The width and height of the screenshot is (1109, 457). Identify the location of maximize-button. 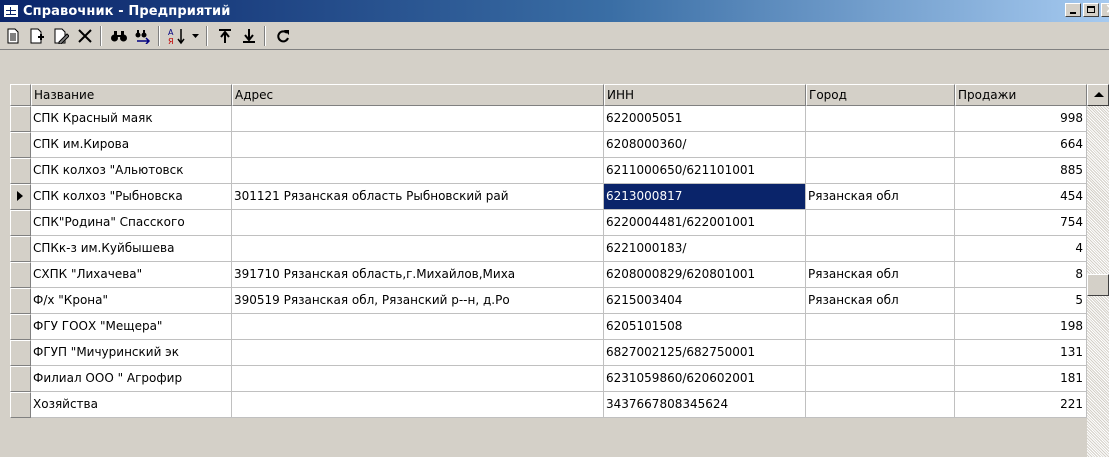
(1091, 10).